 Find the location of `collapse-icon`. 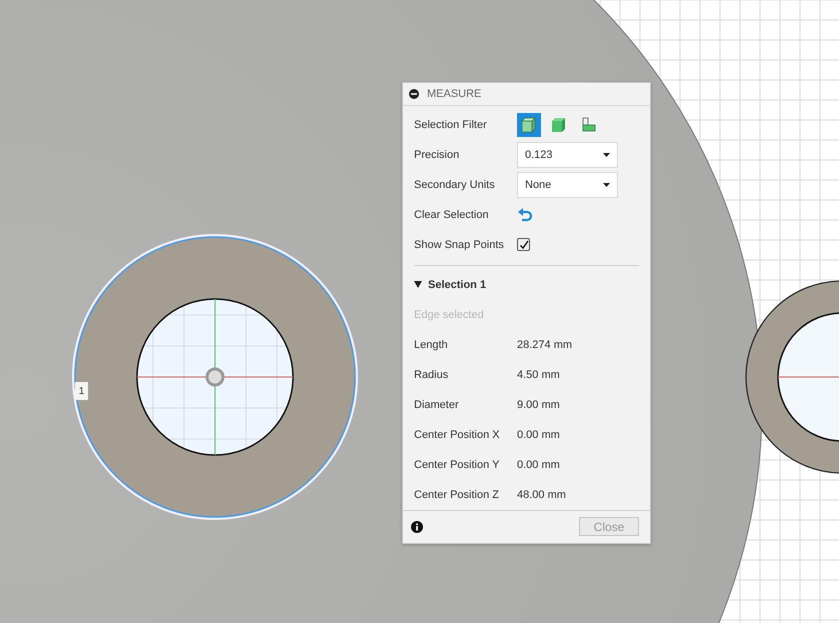

collapse-icon is located at coordinates (414, 93).